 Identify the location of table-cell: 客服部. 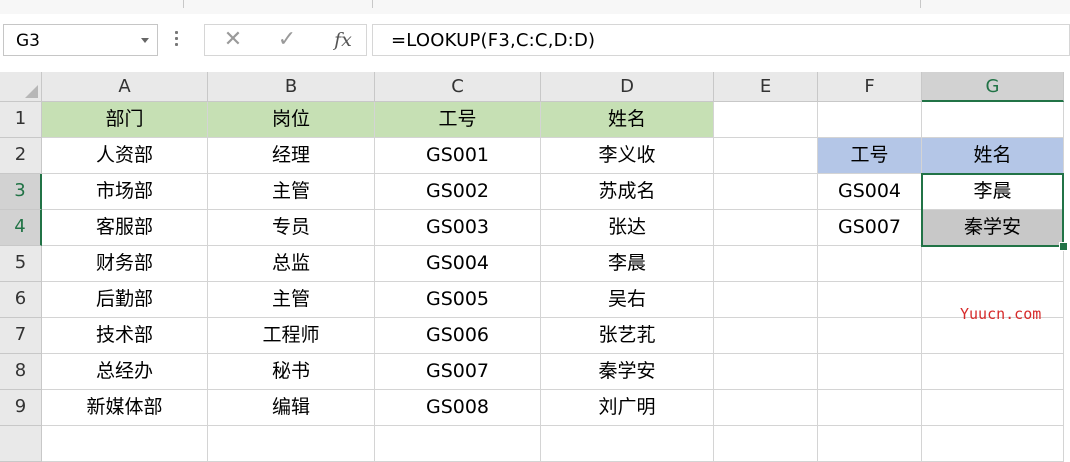
(125, 228).